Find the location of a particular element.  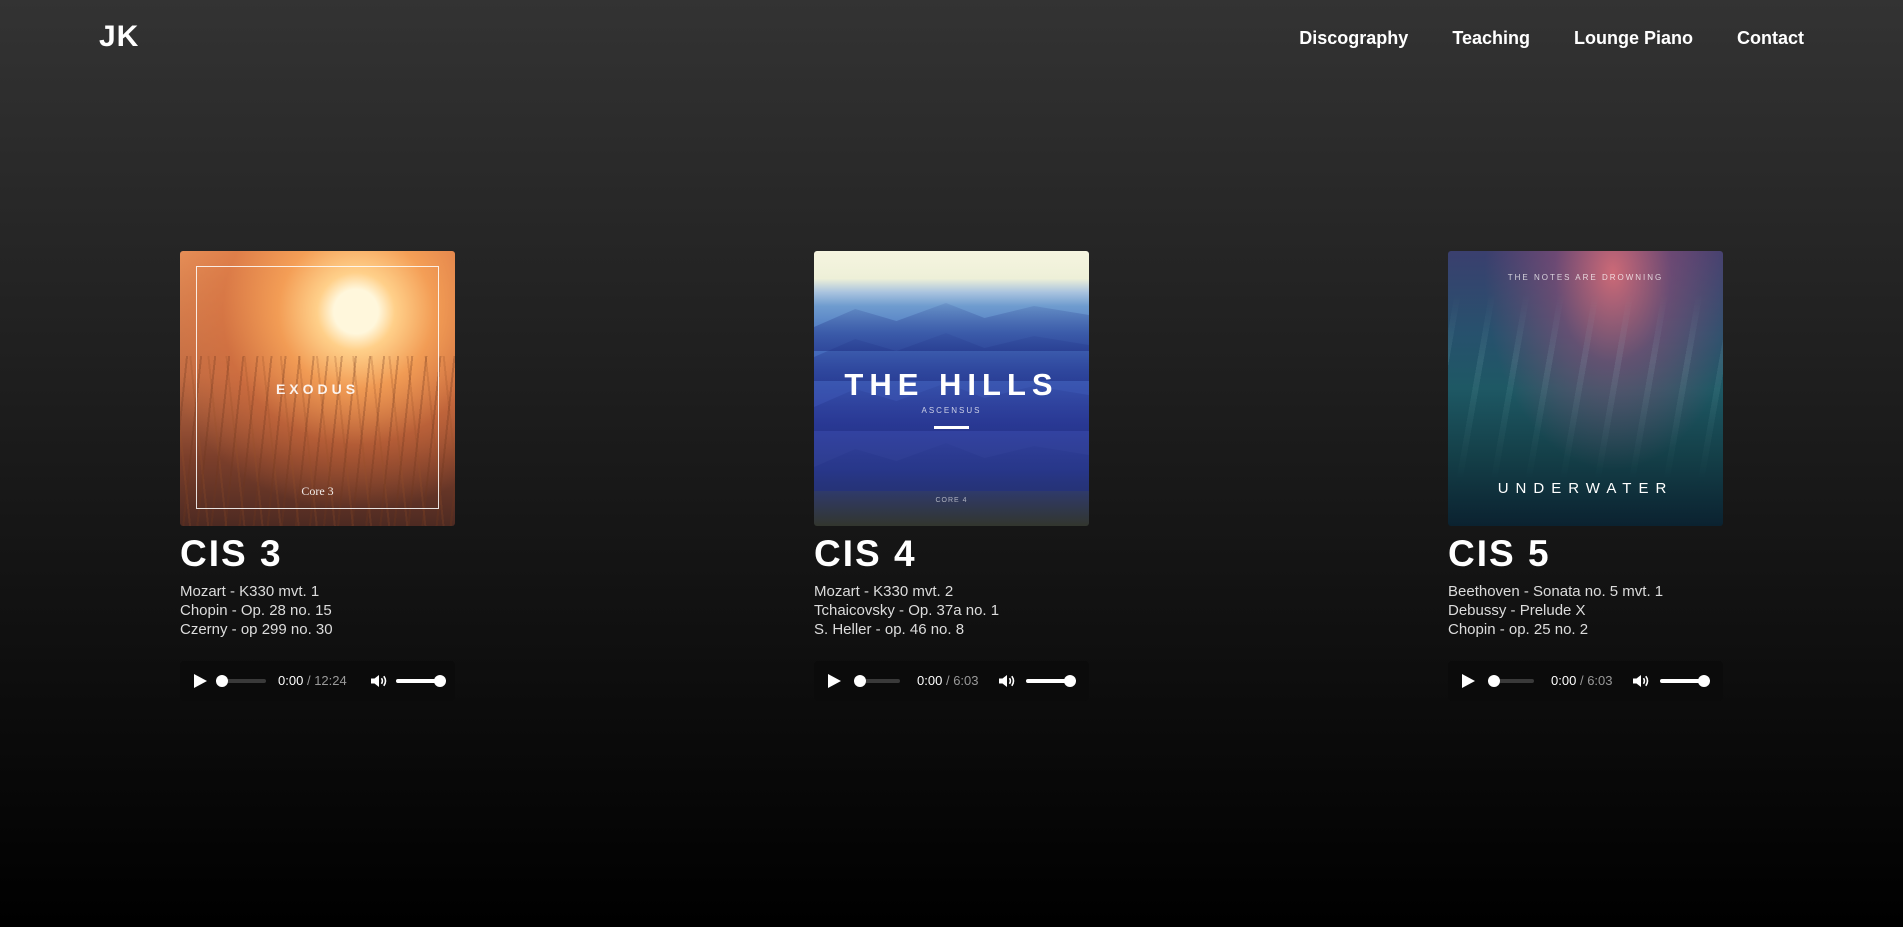

track-item: Chopin - op. 25 no. 2 is located at coordinates (1518, 629).